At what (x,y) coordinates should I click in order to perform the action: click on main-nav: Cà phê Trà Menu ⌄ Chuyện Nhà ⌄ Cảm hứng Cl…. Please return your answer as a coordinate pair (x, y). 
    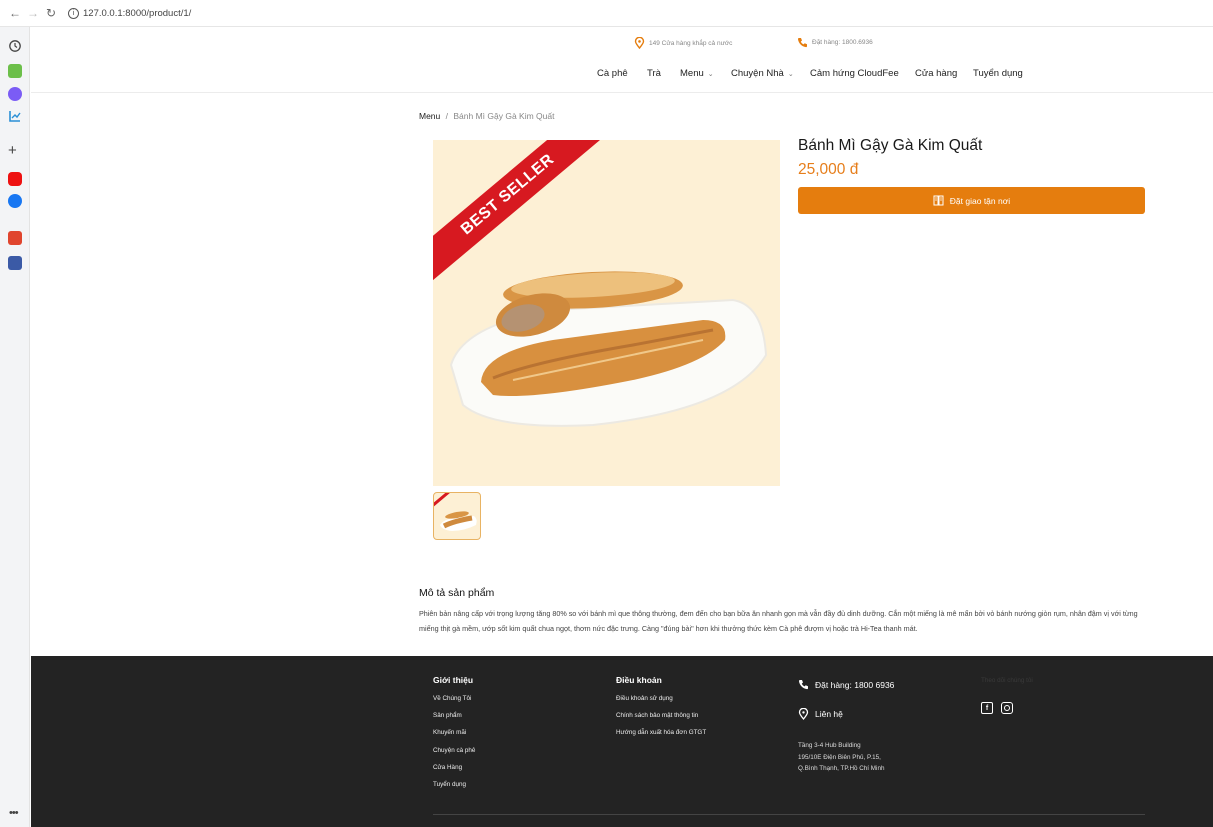
    Looking at the image, I should click on (622, 78).